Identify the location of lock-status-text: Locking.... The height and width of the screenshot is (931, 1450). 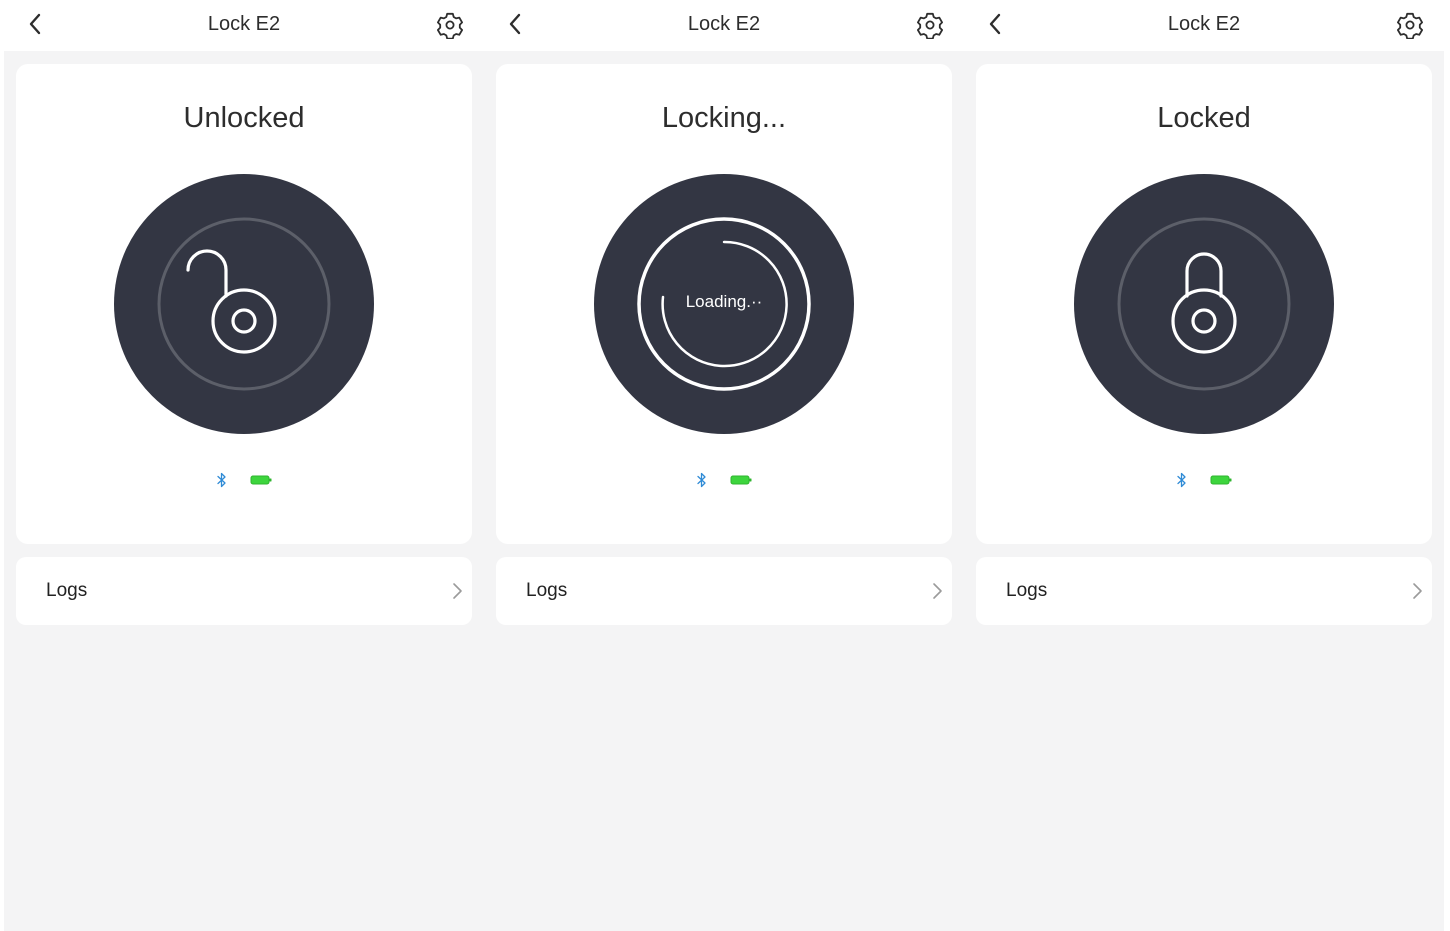
(724, 118).